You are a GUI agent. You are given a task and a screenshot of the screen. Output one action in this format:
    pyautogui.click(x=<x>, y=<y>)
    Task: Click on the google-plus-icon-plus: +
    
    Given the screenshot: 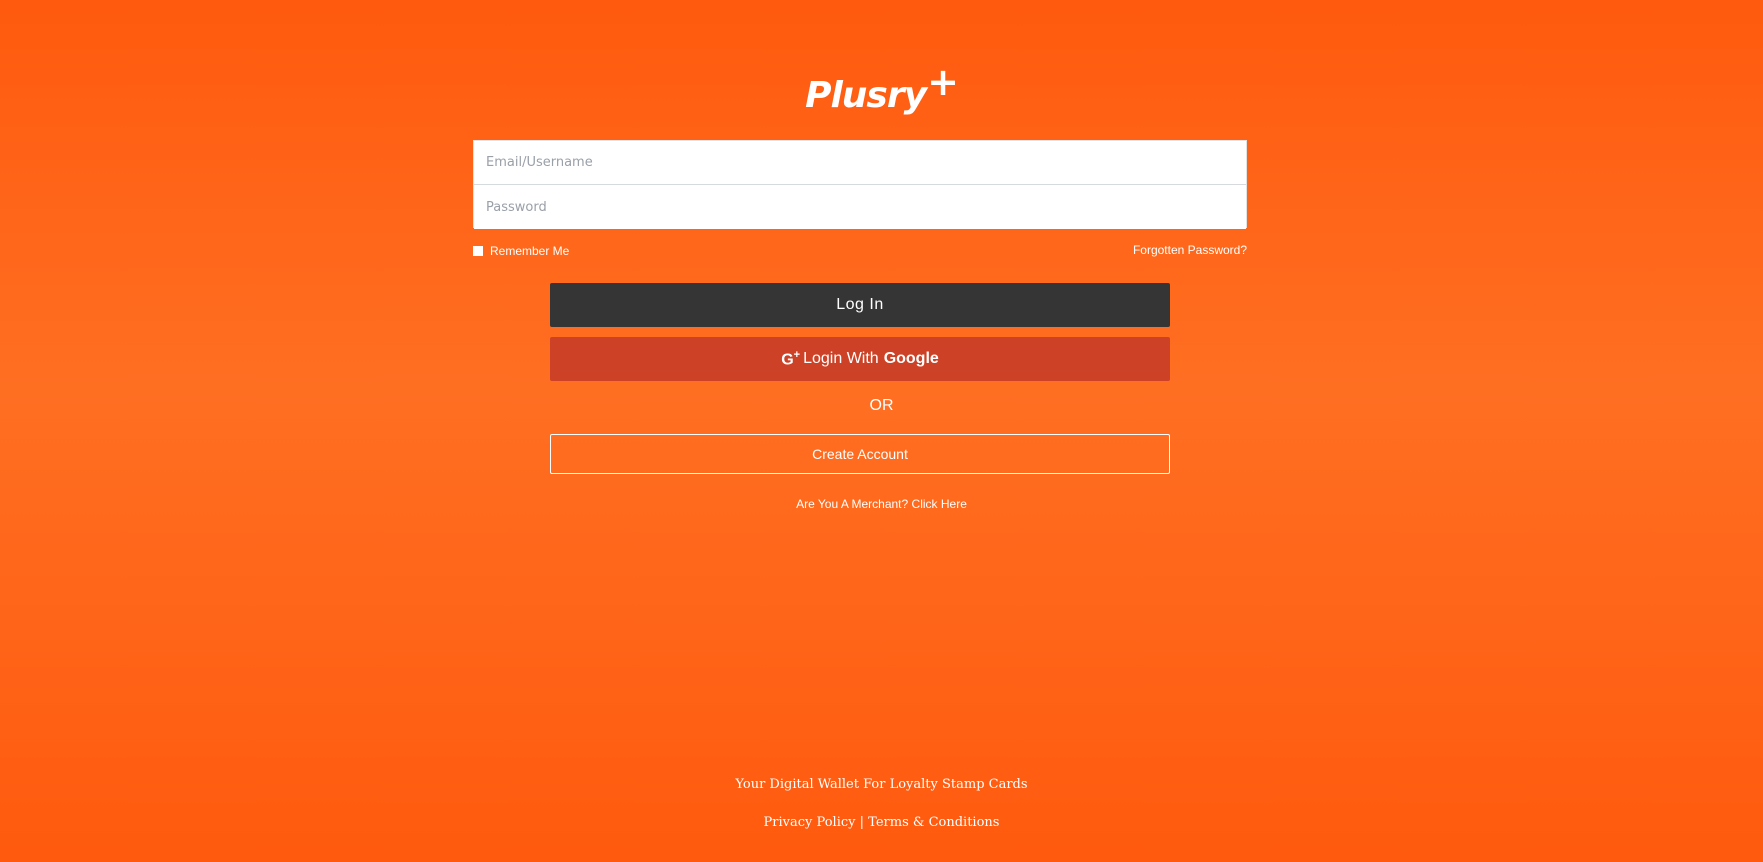 What is the action you would take?
    pyautogui.click(x=797, y=354)
    